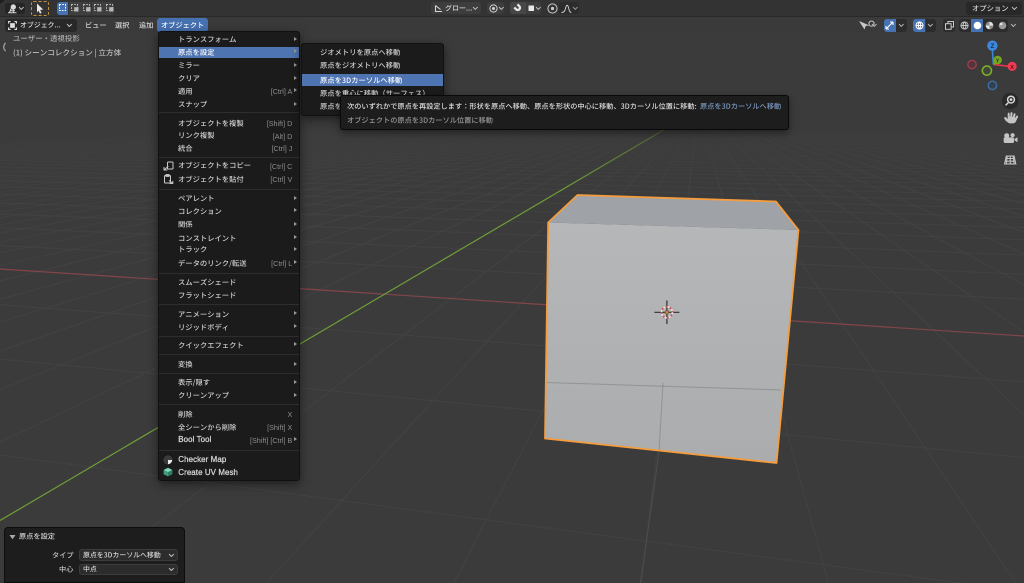 Image resolution: width=1024 pixels, height=583 pixels. What do you see at coordinates (1012, 68) in the screenshot?
I see `svg-text: X` at bounding box center [1012, 68].